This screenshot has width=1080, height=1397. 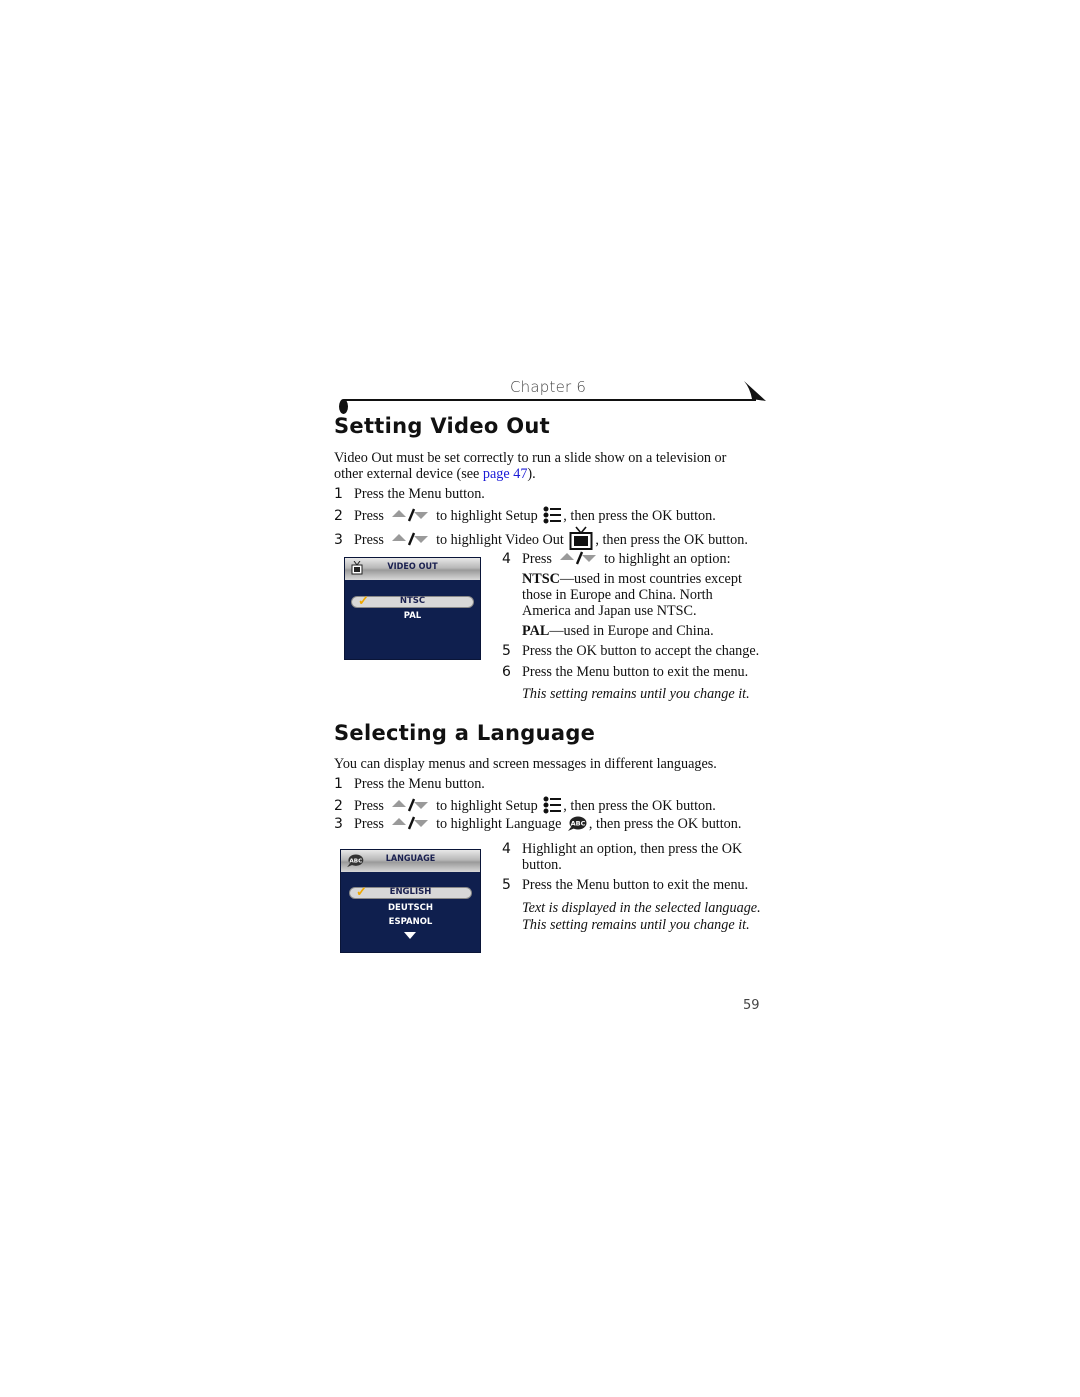 What do you see at coordinates (343, 406) in the screenshot?
I see `rule-start-dot` at bounding box center [343, 406].